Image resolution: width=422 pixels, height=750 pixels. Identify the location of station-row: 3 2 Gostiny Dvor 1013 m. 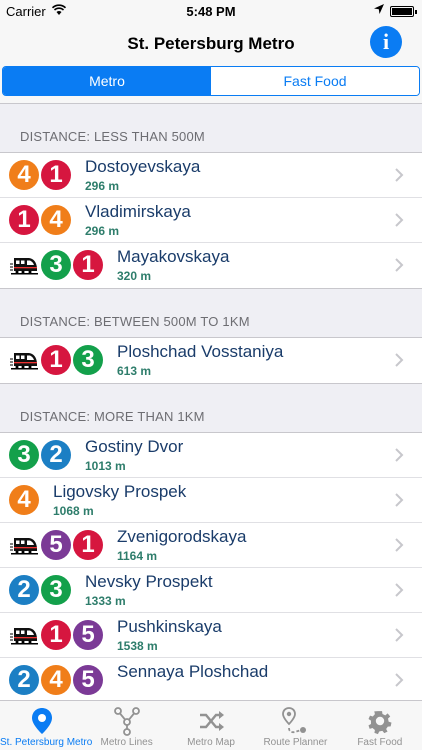
(211, 455).